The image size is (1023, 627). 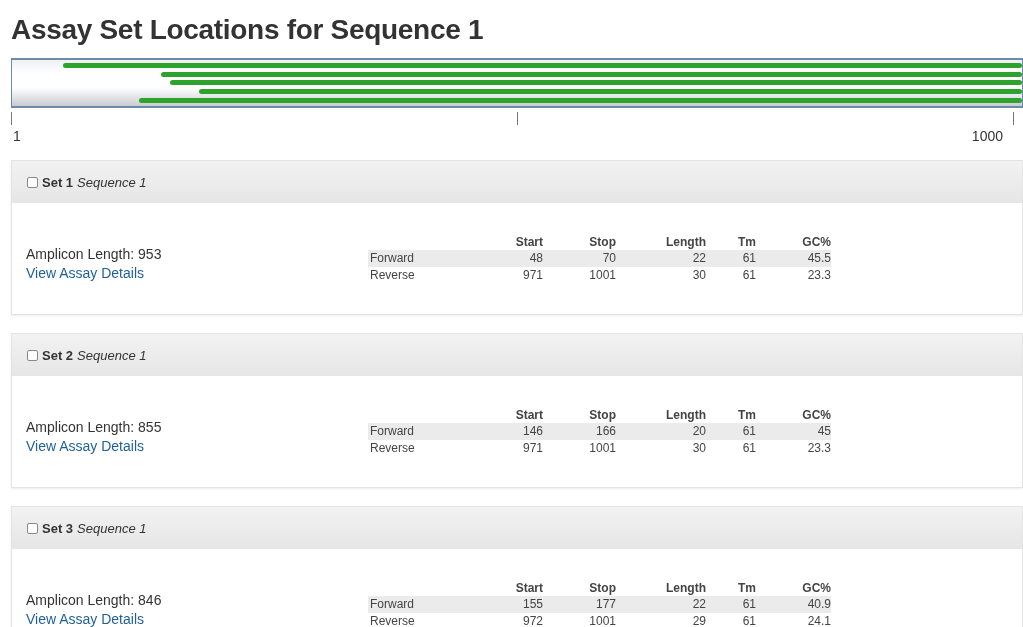 I want to click on axis-label: 1, so click(x=17, y=136).